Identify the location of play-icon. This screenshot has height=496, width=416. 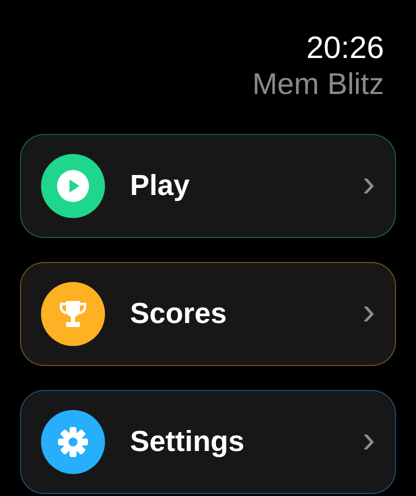
(73, 186).